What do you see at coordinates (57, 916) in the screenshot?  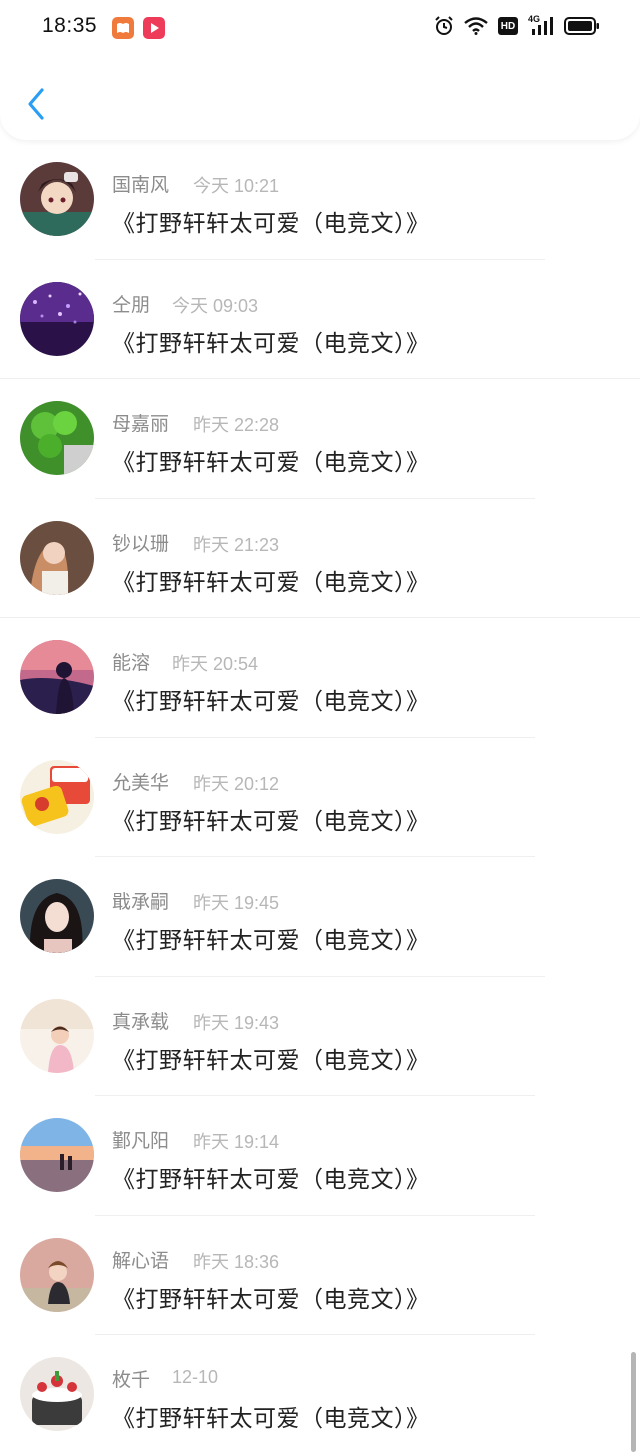 I see `woman-portrait-avatar` at bounding box center [57, 916].